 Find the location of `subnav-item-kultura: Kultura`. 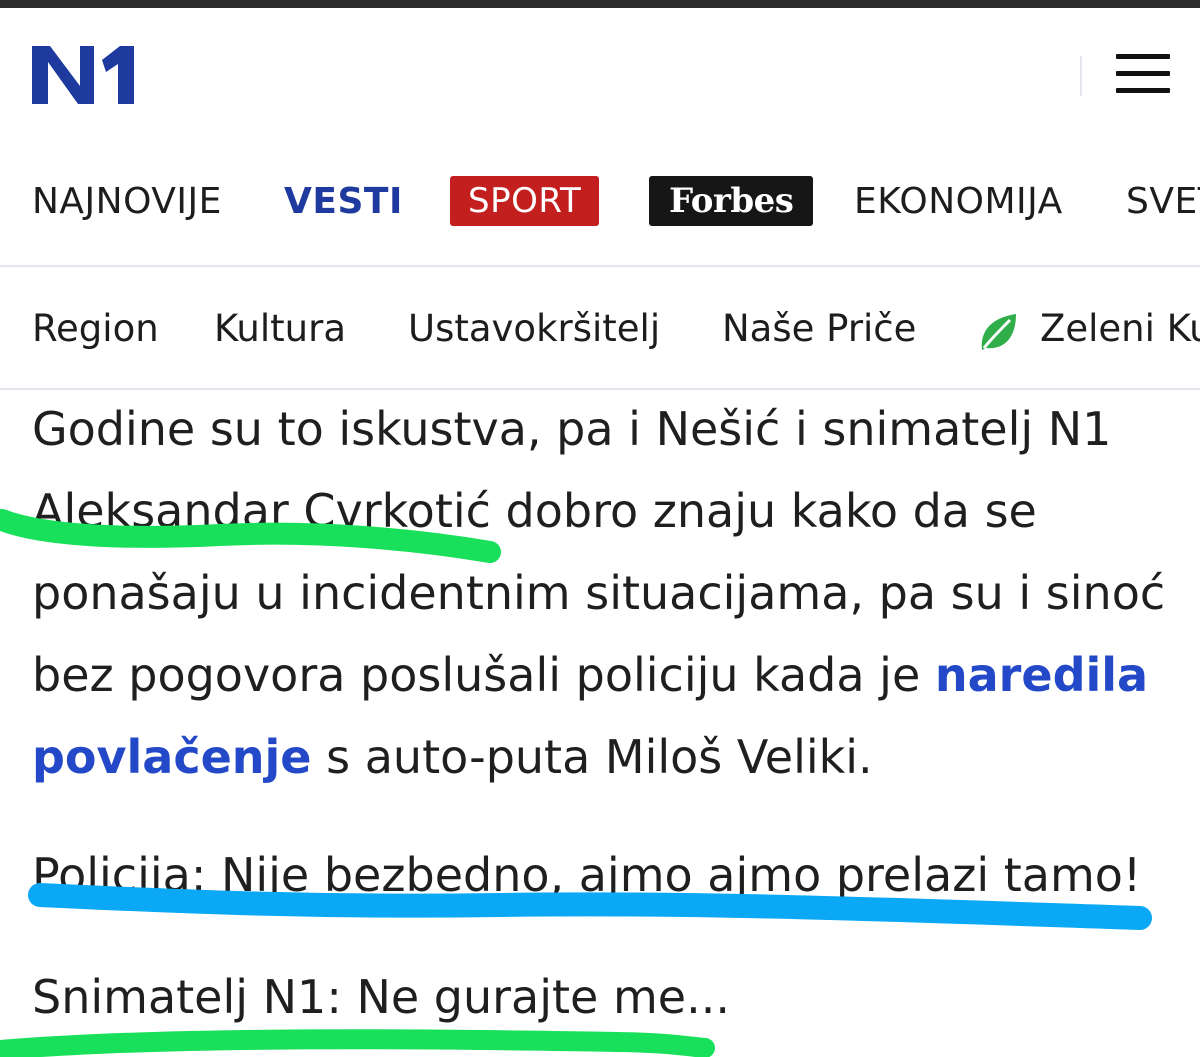

subnav-item-kultura: Kultura is located at coordinates (280, 329).